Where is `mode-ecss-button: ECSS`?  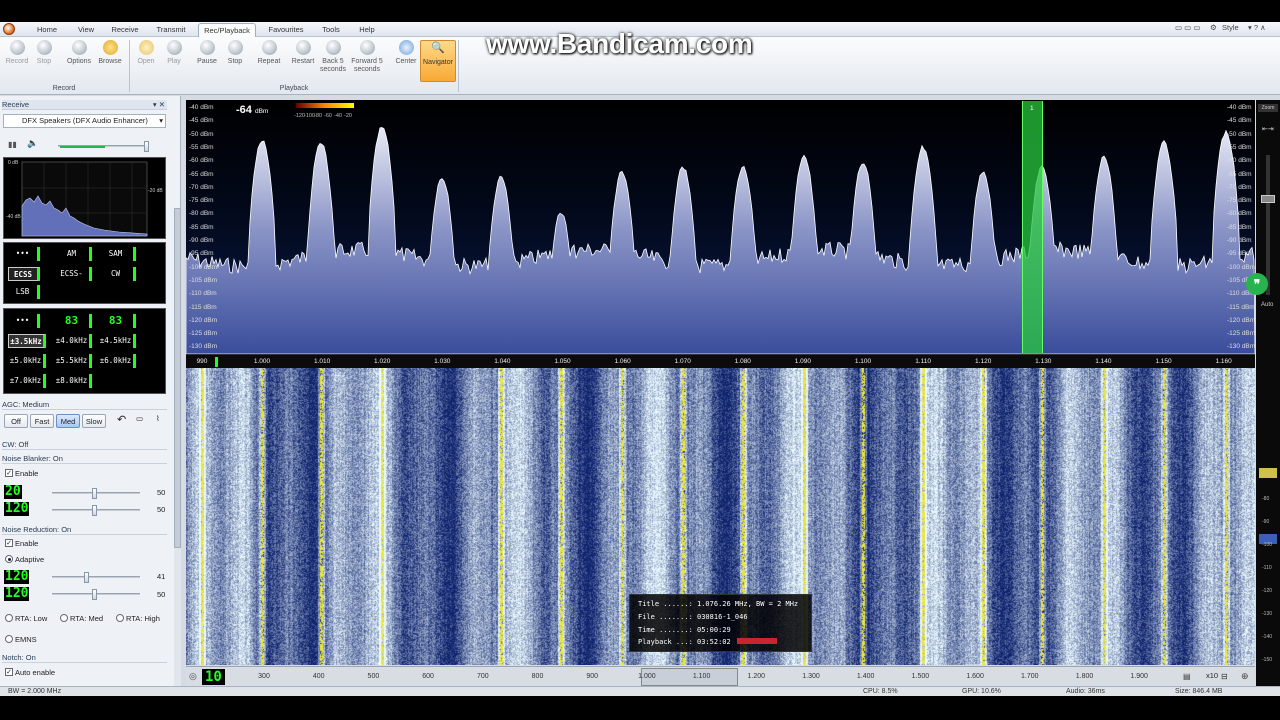
mode-ecss-button: ECSS is located at coordinates (24, 274).